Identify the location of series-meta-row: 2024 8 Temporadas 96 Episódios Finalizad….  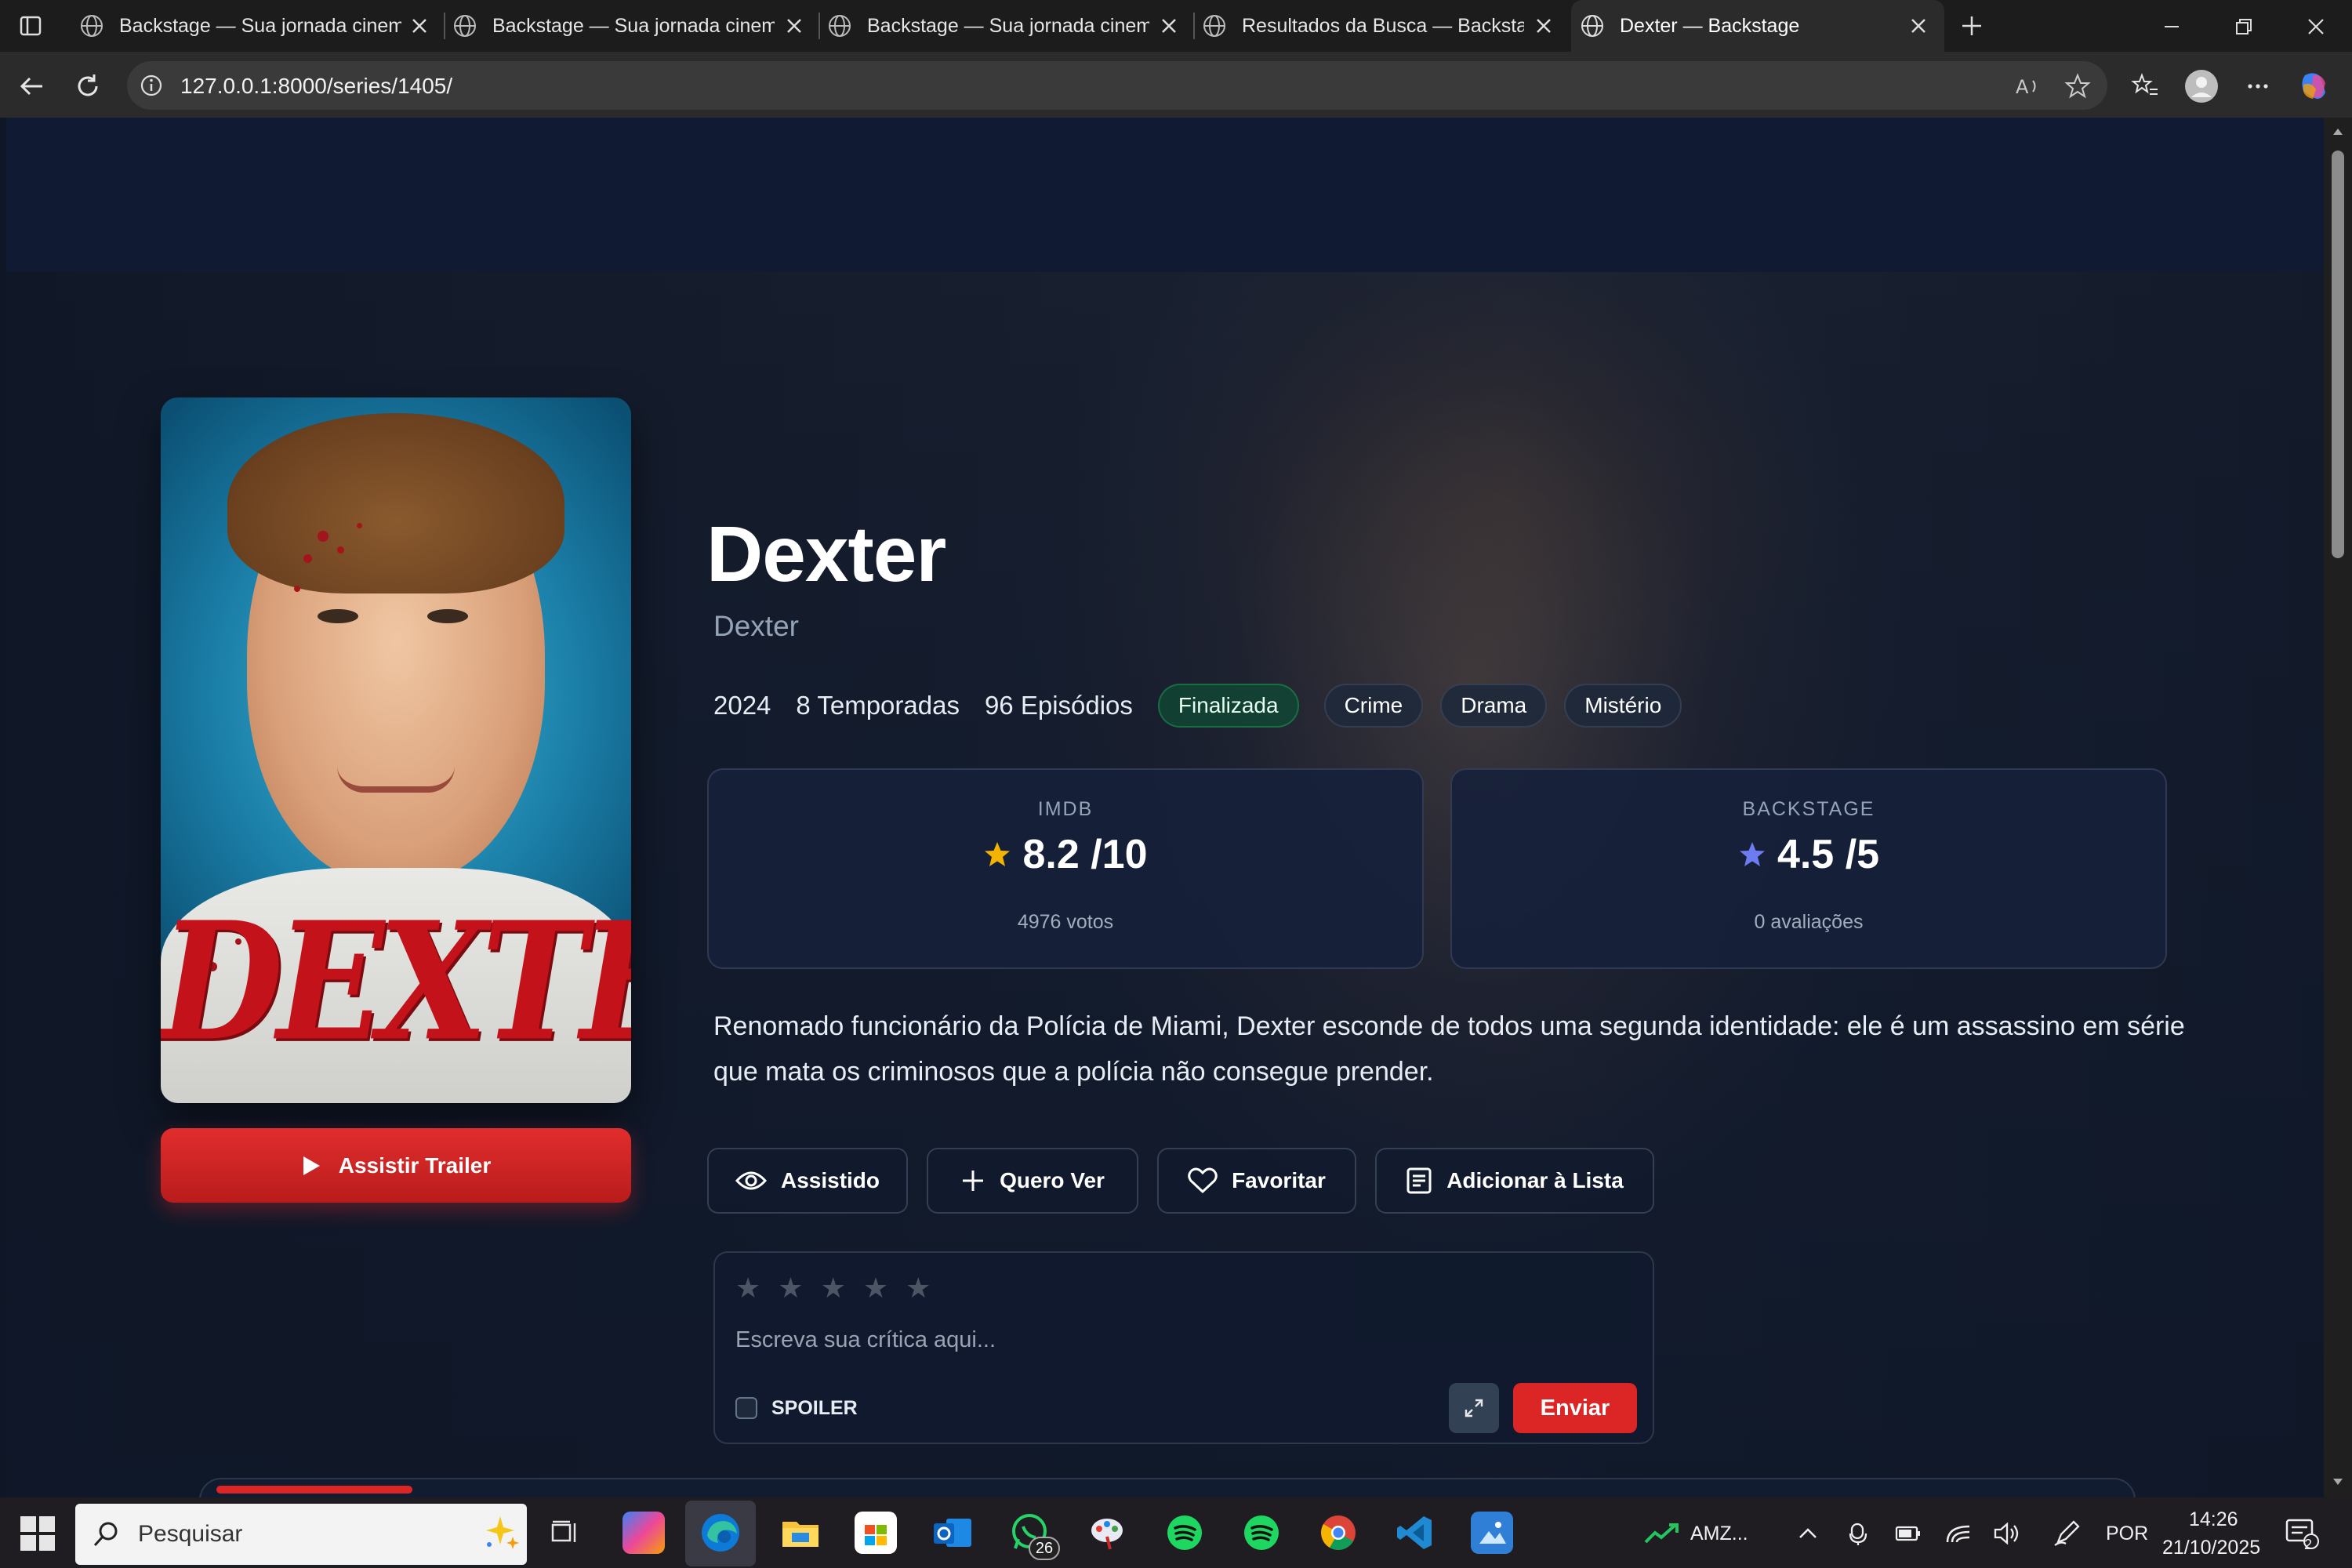
(1206, 706).